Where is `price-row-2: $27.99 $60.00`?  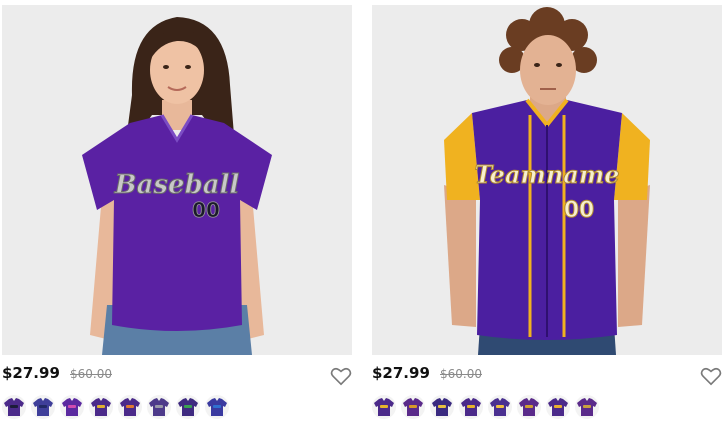 price-row-2: $27.99 $60.00 is located at coordinates (547, 375).